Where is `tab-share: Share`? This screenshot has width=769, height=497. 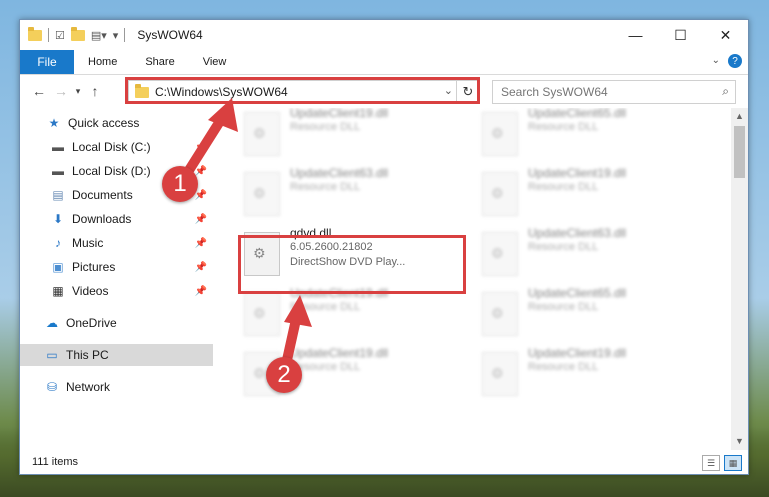 tab-share: Share is located at coordinates (159, 62).